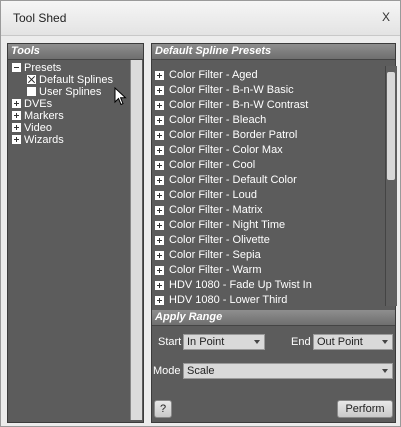 The width and height of the screenshot is (401, 427). Describe the element at coordinates (267, 255) in the screenshot. I see `preset-item: Color Filter - Sepia` at that location.